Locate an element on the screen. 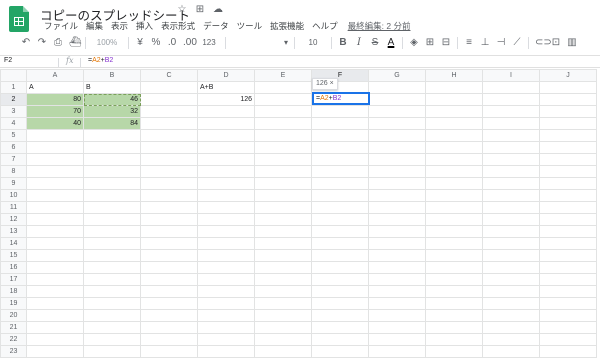 This screenshot has height=362, width=600. cell-a20 is located at coordinates (55, 315).